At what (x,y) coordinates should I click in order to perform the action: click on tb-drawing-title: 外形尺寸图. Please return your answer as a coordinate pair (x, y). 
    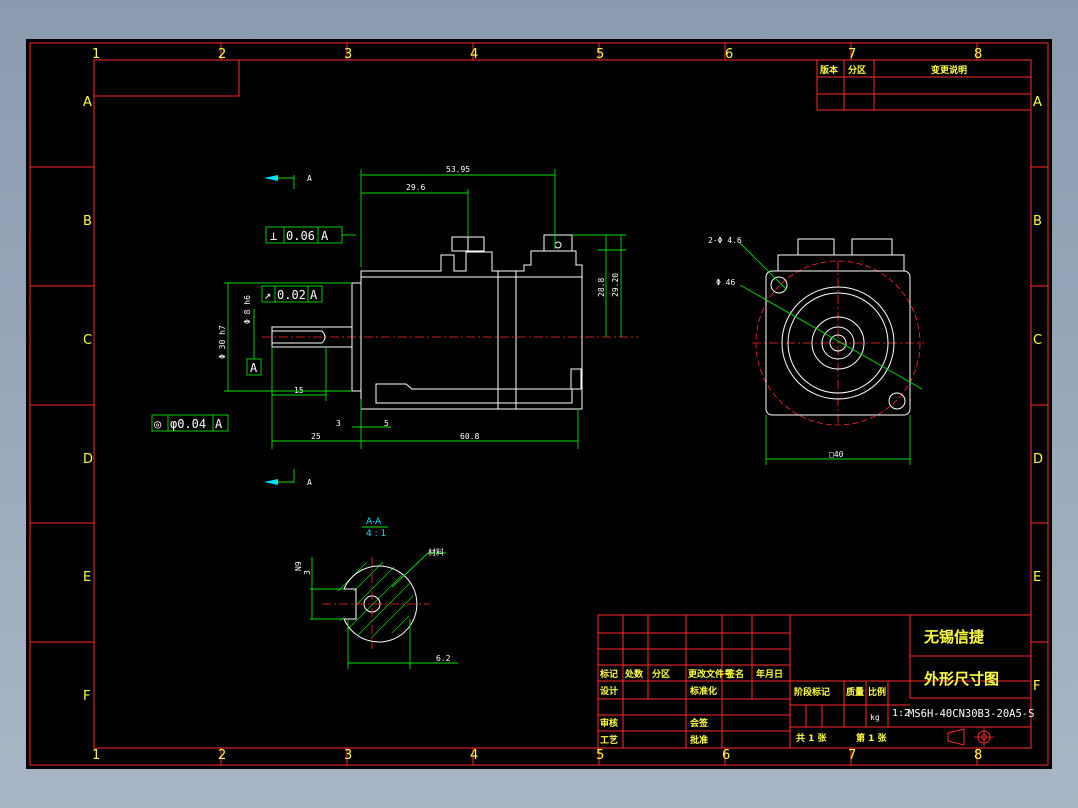
    Looking at the image, I should click on (961, 679).